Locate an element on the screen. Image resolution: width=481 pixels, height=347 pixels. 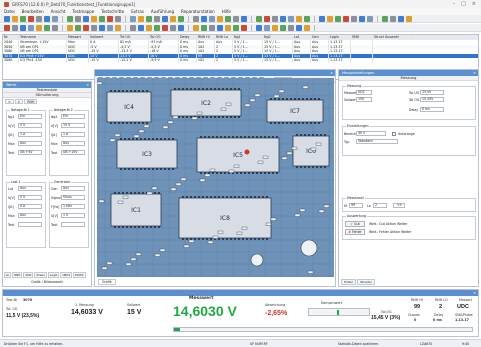
prev-tab-button: < is located at coordinates (9, 101).